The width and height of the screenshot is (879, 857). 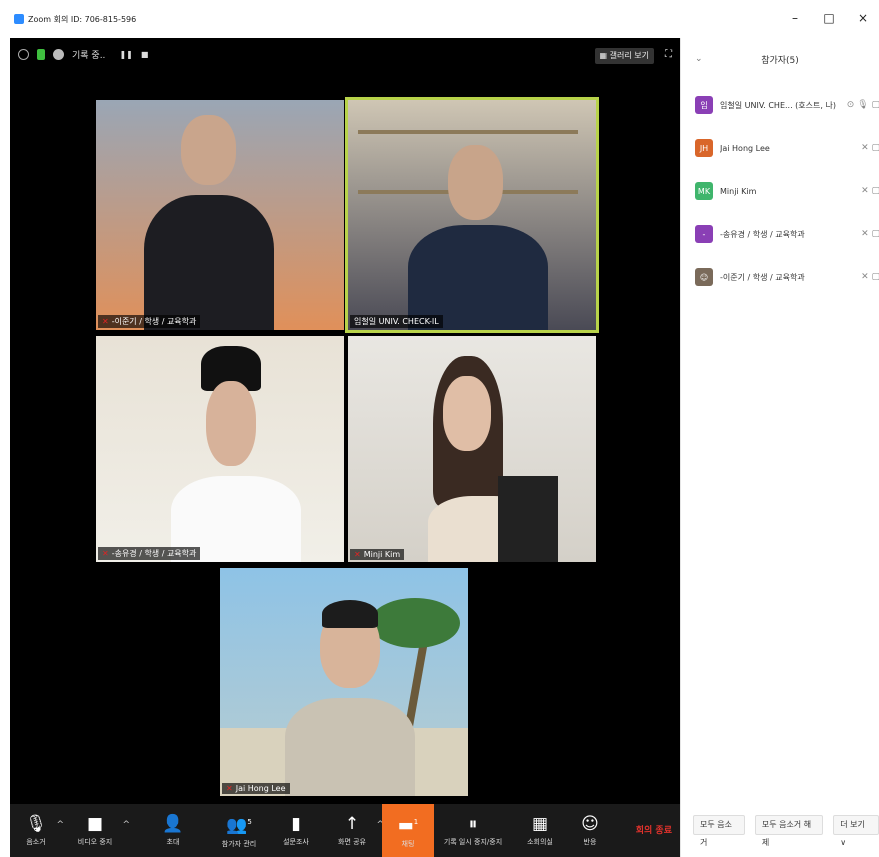 What do you see at coordinates (408, 843) in the screenshot?
I see `toolbar-button-label: 채팅` at bounding box center [408, 843].